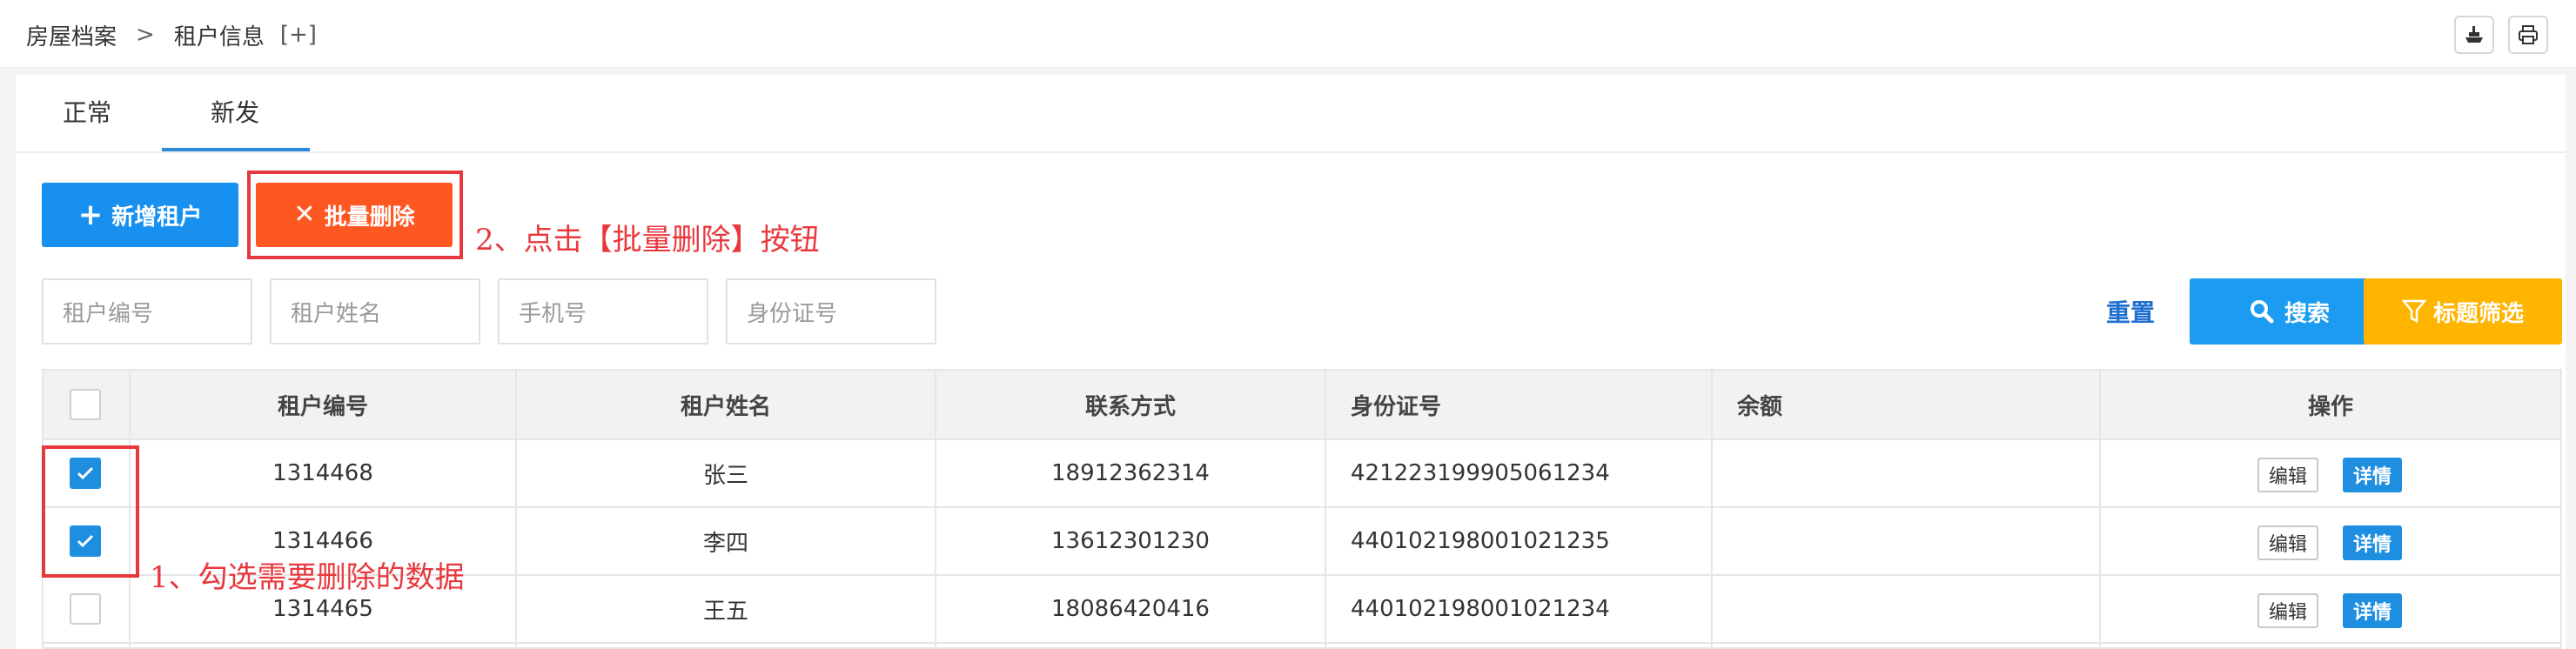 The image size is (2576, 649). What do you see at coordinates (87, 115) in the screenshot?
I see `tab-normal: 正常` at bounding box center [87, 115].